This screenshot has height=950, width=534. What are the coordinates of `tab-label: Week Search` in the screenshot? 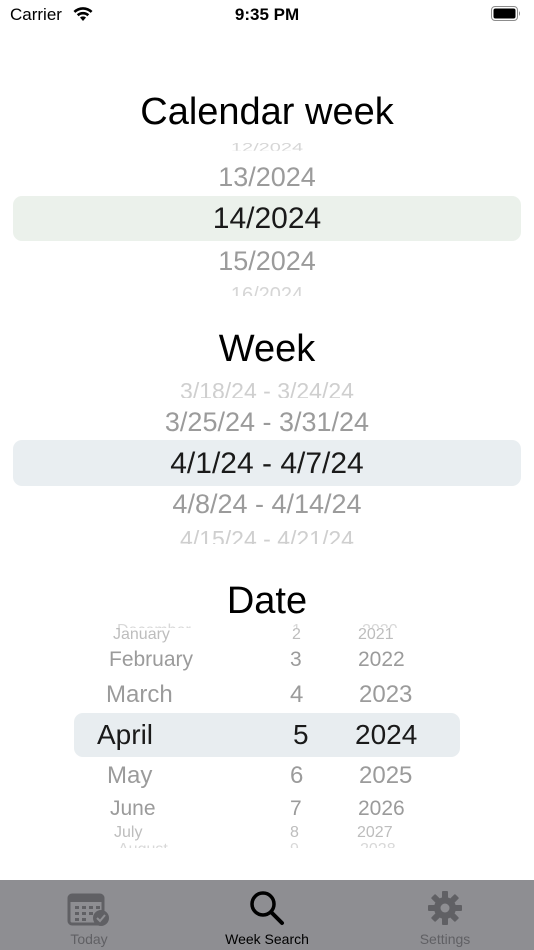 It's located at (267, 939).